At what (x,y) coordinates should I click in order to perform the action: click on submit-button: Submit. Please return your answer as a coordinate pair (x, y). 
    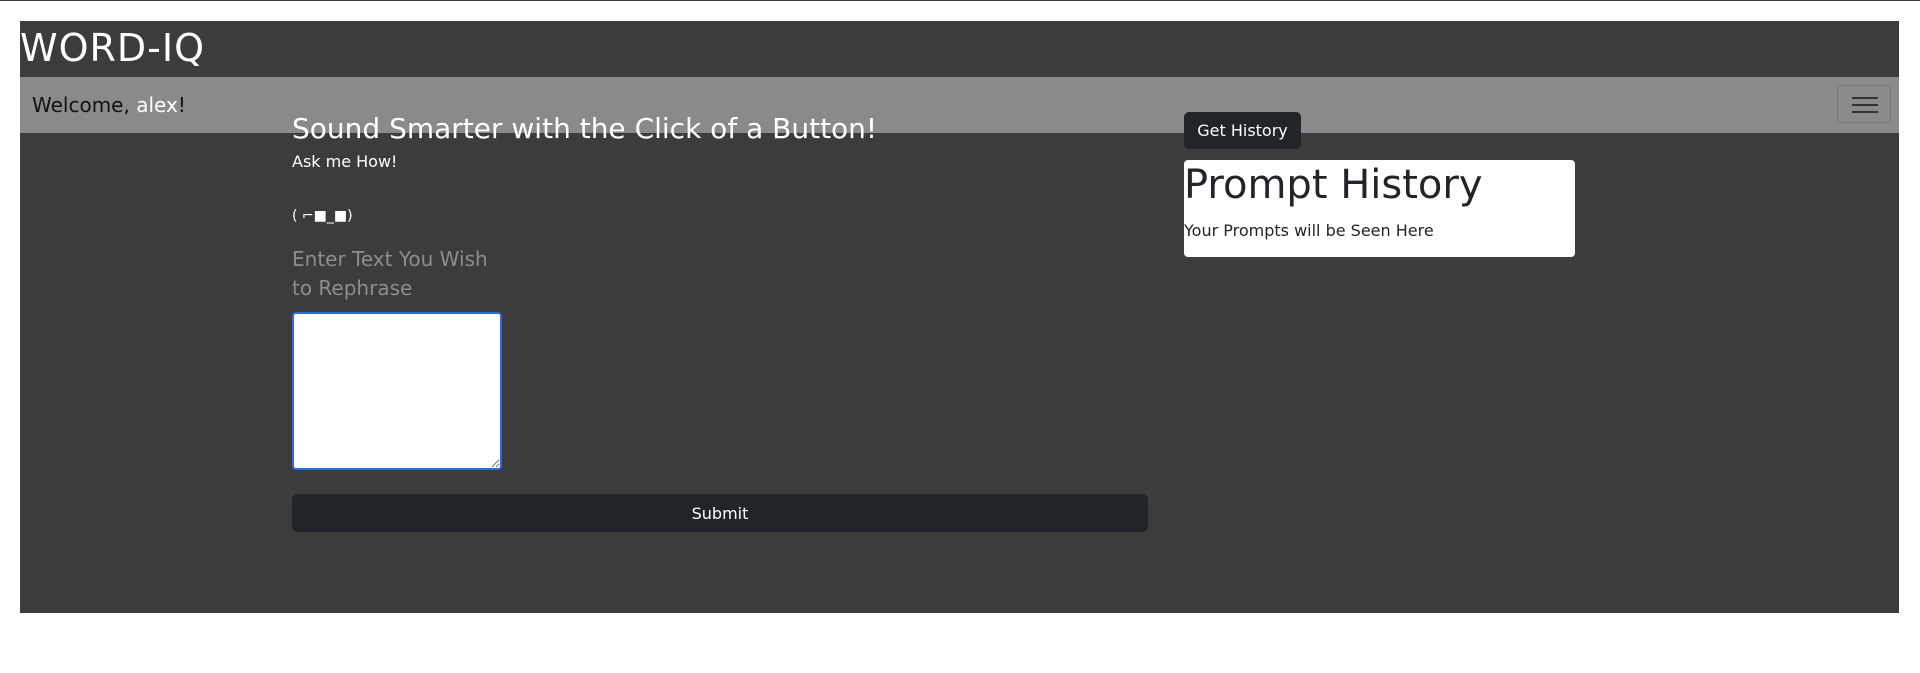
    Looking at the image, I should click on (720, 513).